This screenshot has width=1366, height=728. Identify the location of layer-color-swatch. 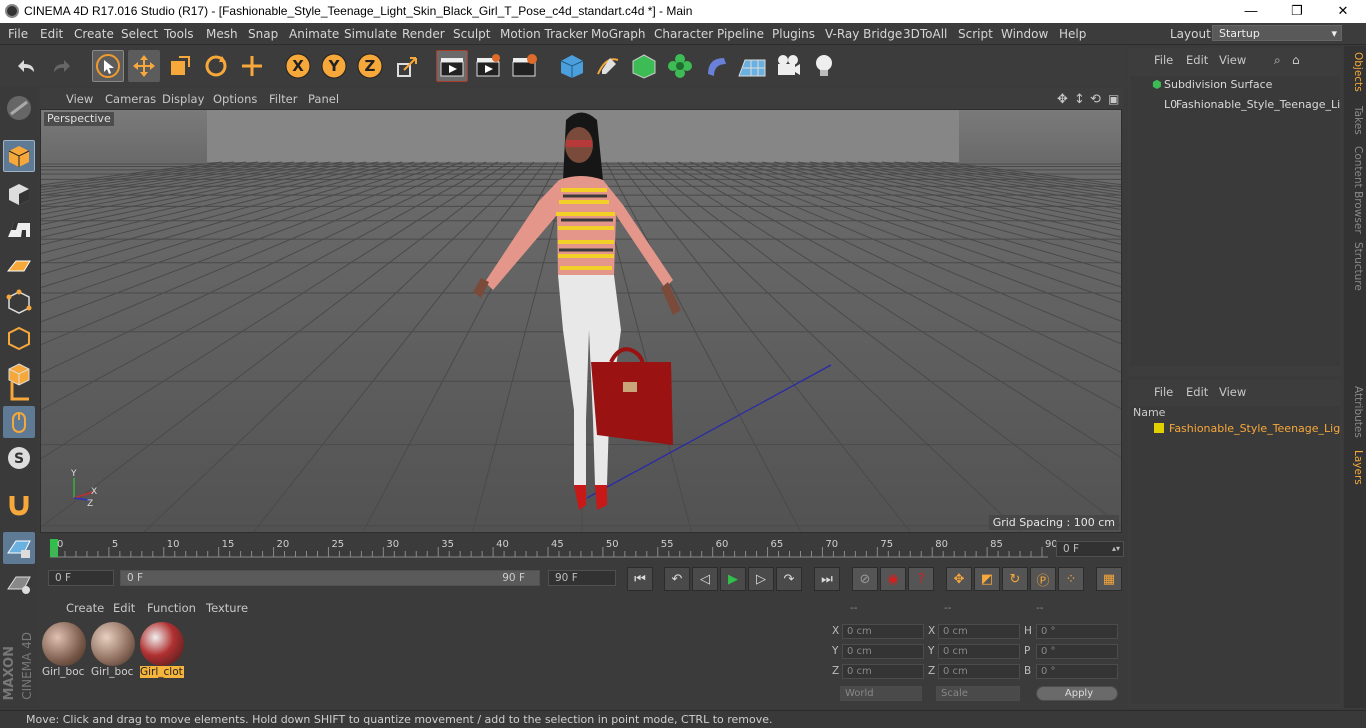
(1159, 428).